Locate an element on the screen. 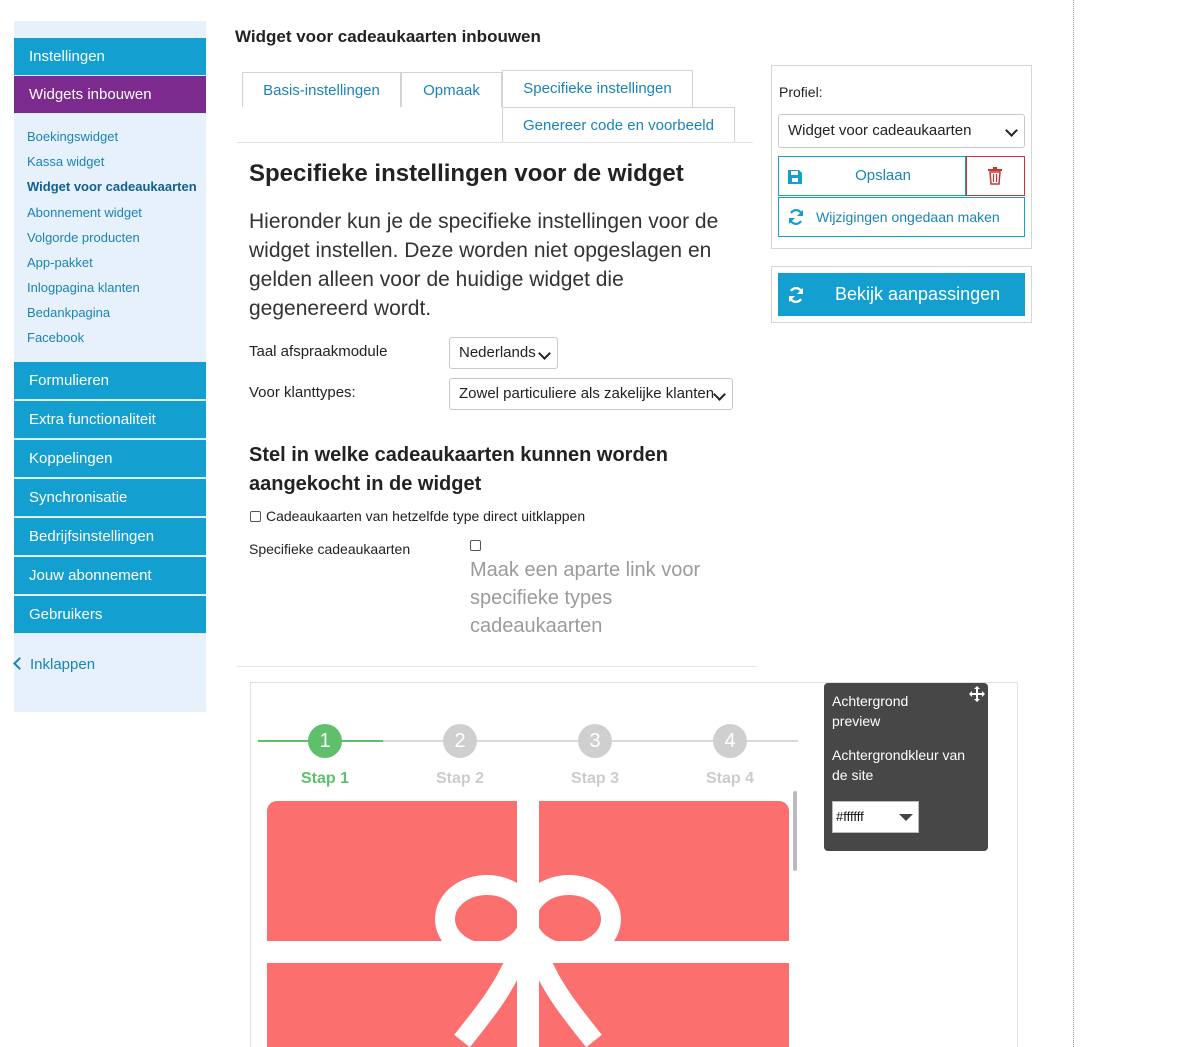 This screenshot has height=1047, width=1200. page-title: Widget voor cadeaukaarten inbouwen is located at coordinates (388, 36).